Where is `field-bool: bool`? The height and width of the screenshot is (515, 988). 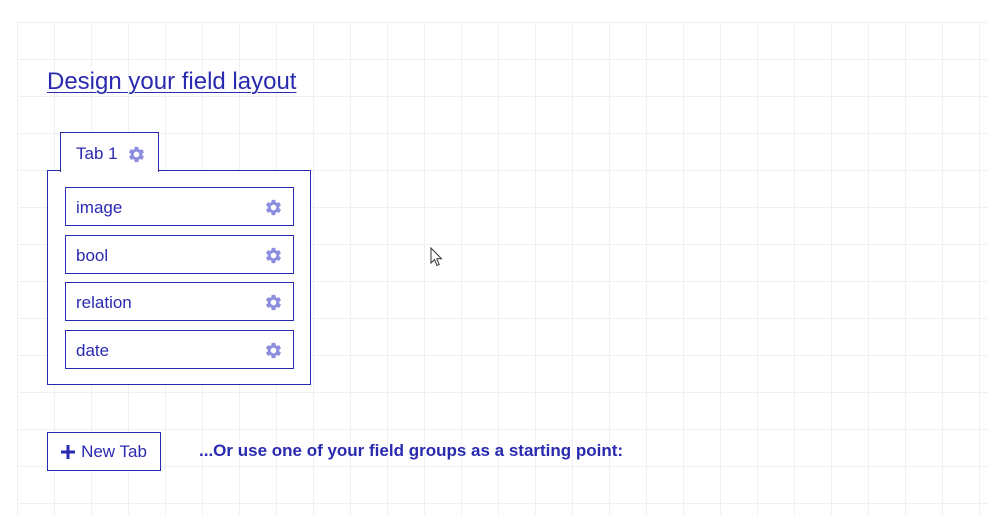 field-bool: bool is located at coordinates (179, 254).